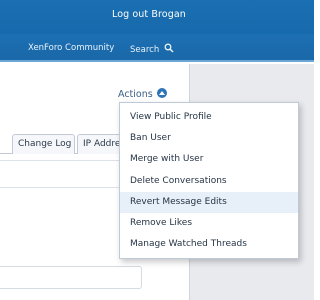 The image size is (320, 300). Describe the element at coordinates (209, 244) in the screenshot. I see `menu-item-manage-watched-threads: Manage Watched Threads` at that location.